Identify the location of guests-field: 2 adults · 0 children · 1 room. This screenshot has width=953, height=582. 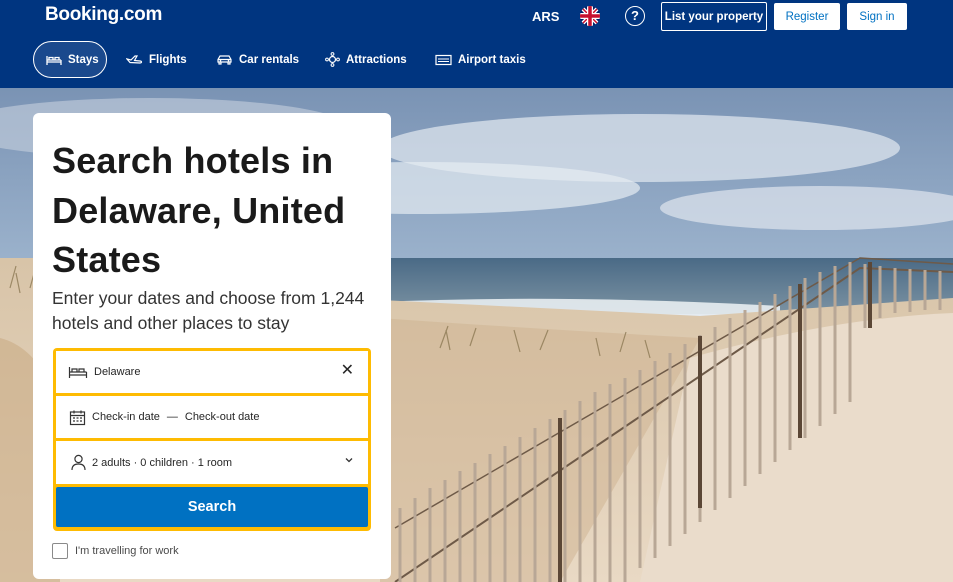
(212, 462).